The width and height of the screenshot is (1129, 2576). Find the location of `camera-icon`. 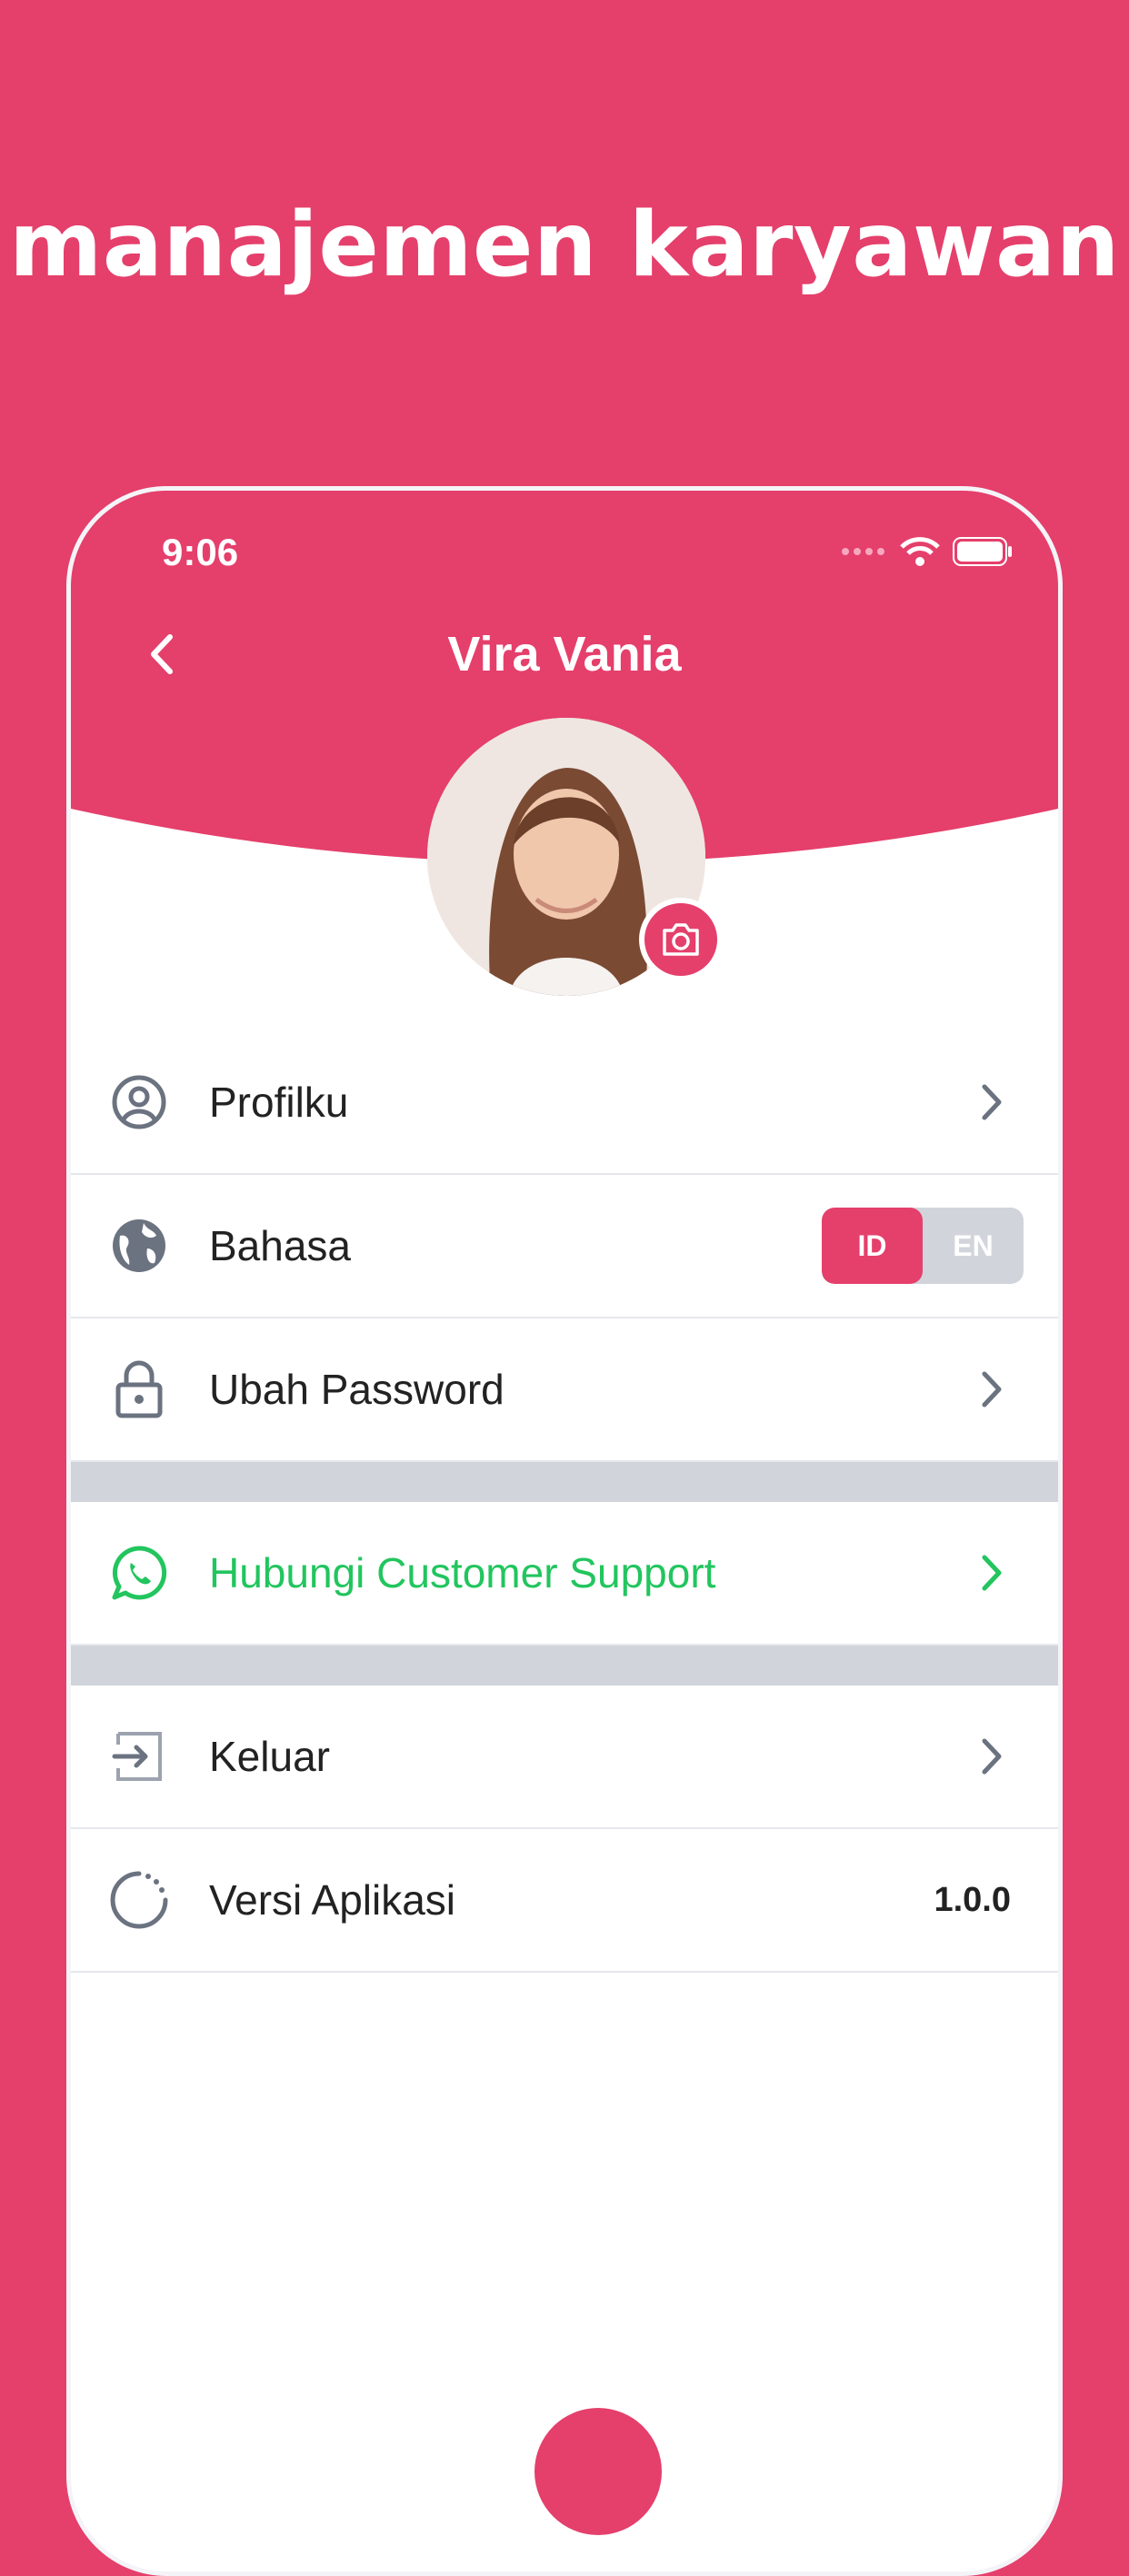

camera-icon is located at coordinates (681, 939).